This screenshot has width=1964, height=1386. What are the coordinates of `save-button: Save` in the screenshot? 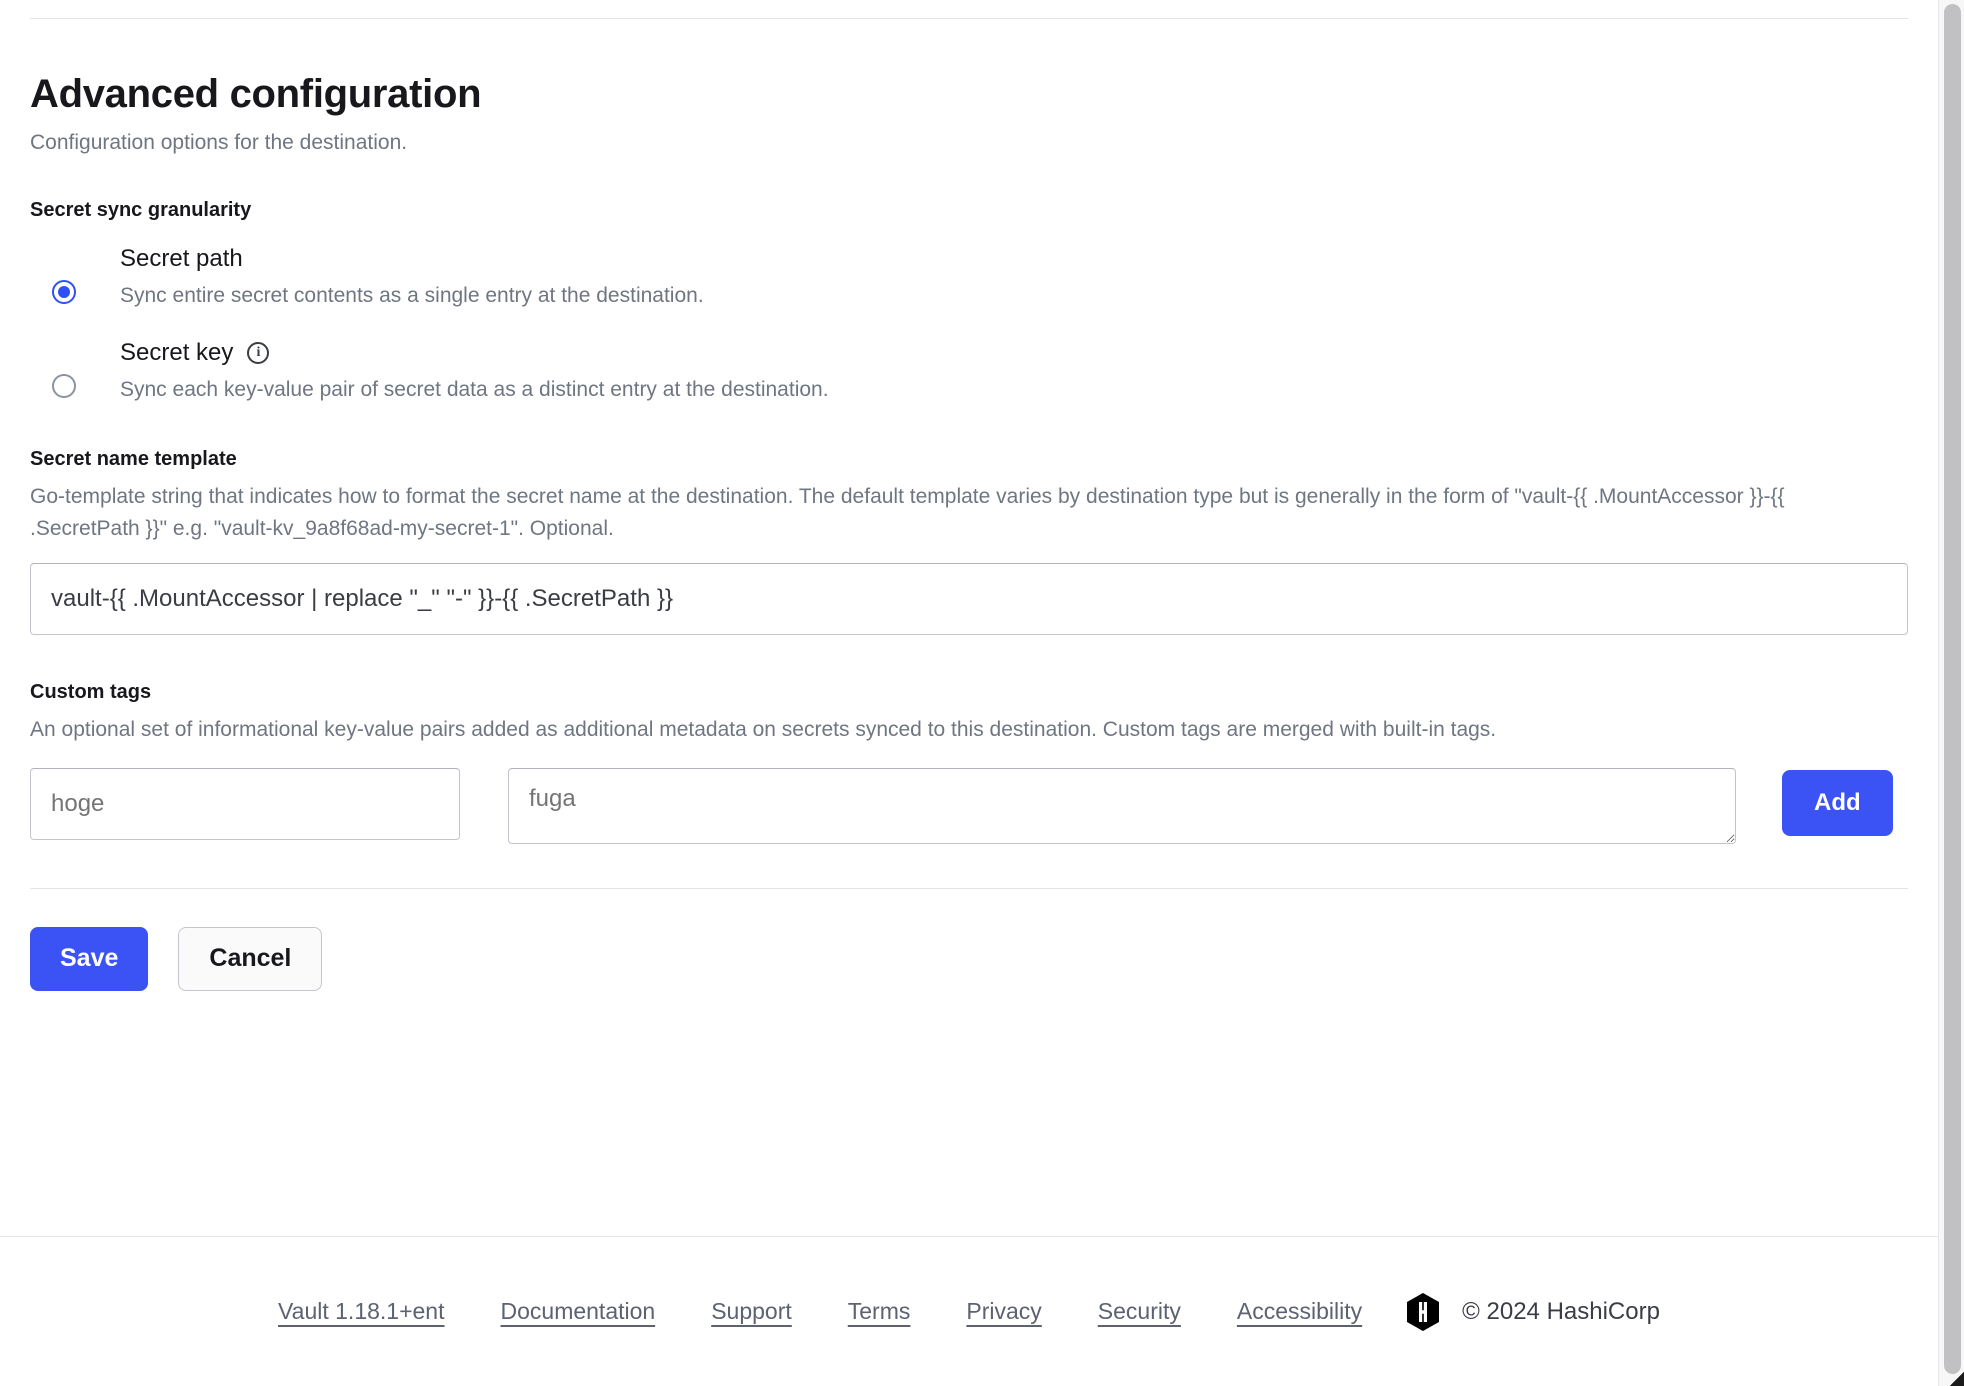 It's located at (89, 958).